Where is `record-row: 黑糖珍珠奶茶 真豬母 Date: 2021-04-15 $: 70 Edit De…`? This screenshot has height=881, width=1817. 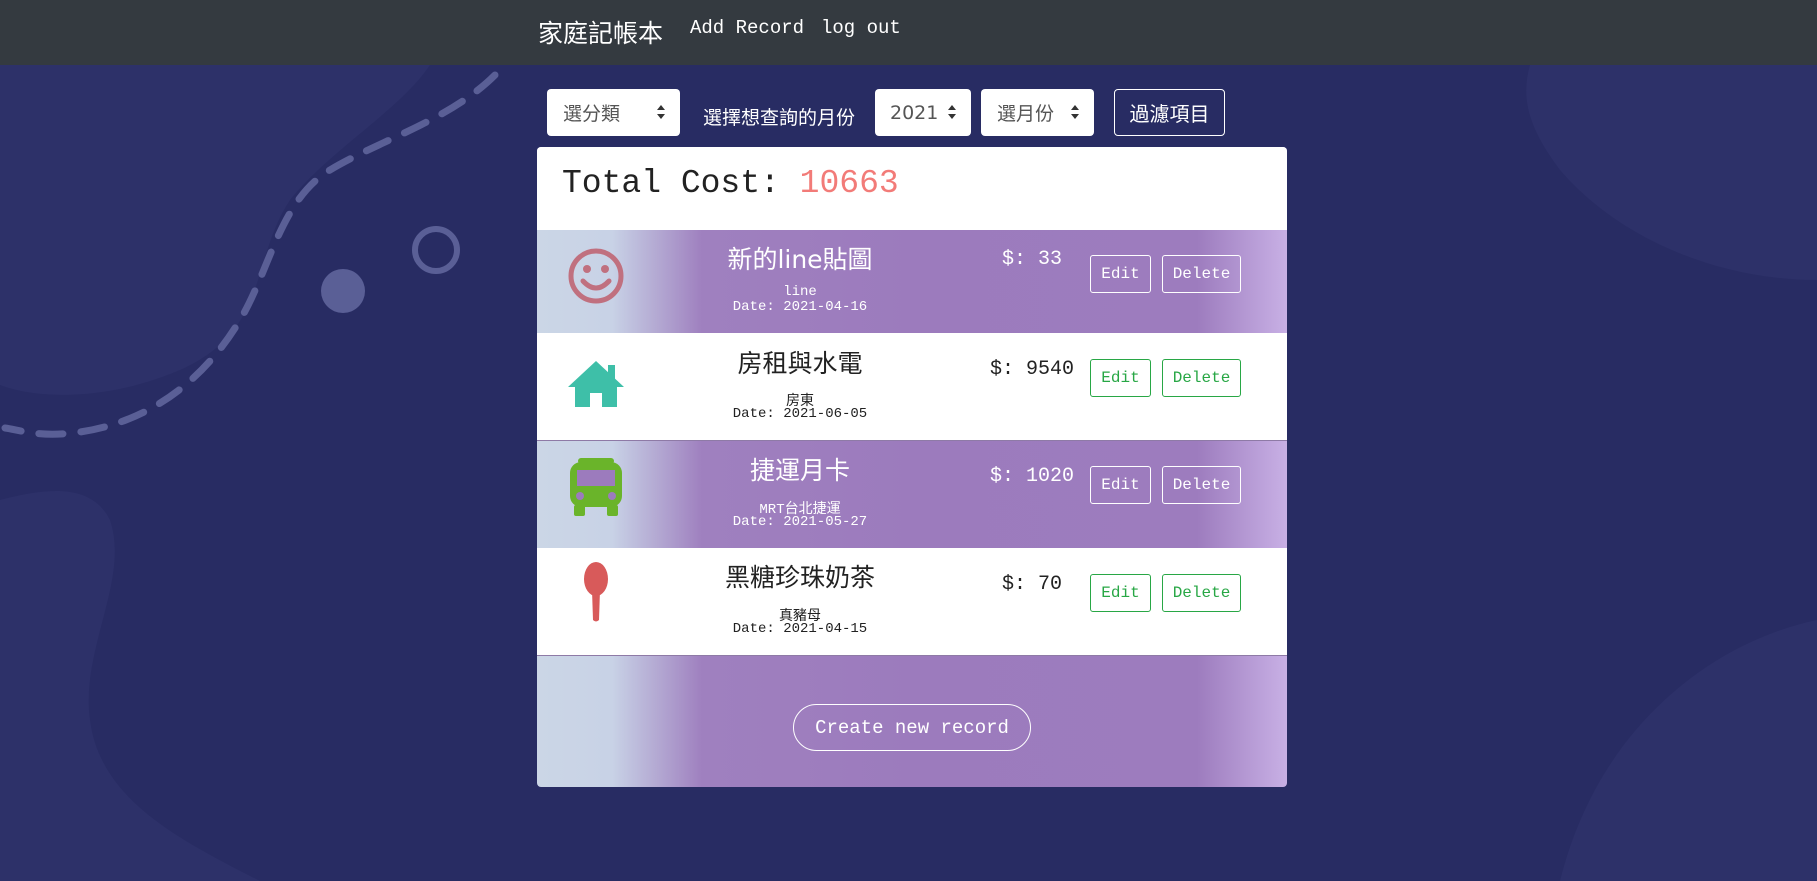
record-row: 黑糖珍珠奶茶 真豬母 Date: 2021-04-15 $: 70 Edit De… is located at coordinates (912, 601).